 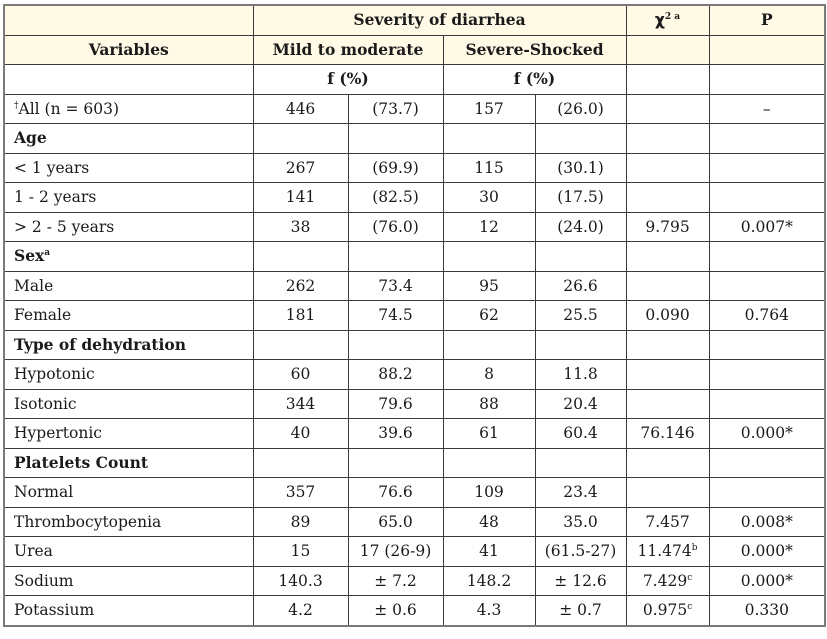 What do you see at coordinates (665, 610) in the screenshot?
I see `chi-value: 0.975` at bounding box center [665, 610].